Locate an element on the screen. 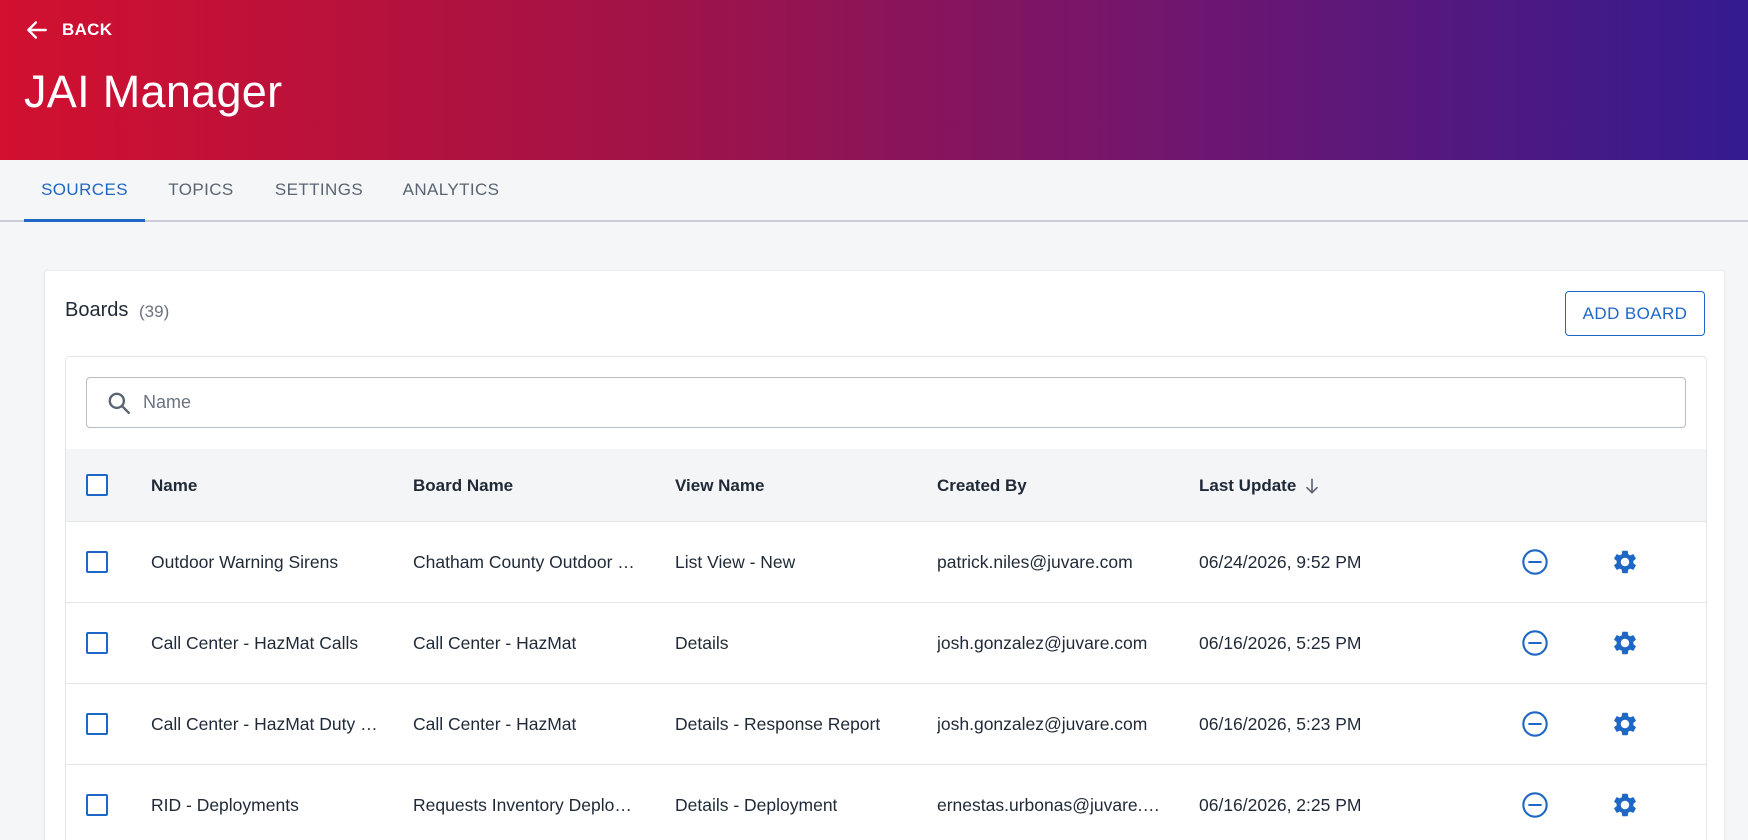 The height and width of the screenshot is (840, 1748). last-update-label: Last Update is located at coordinates (1248, 485).